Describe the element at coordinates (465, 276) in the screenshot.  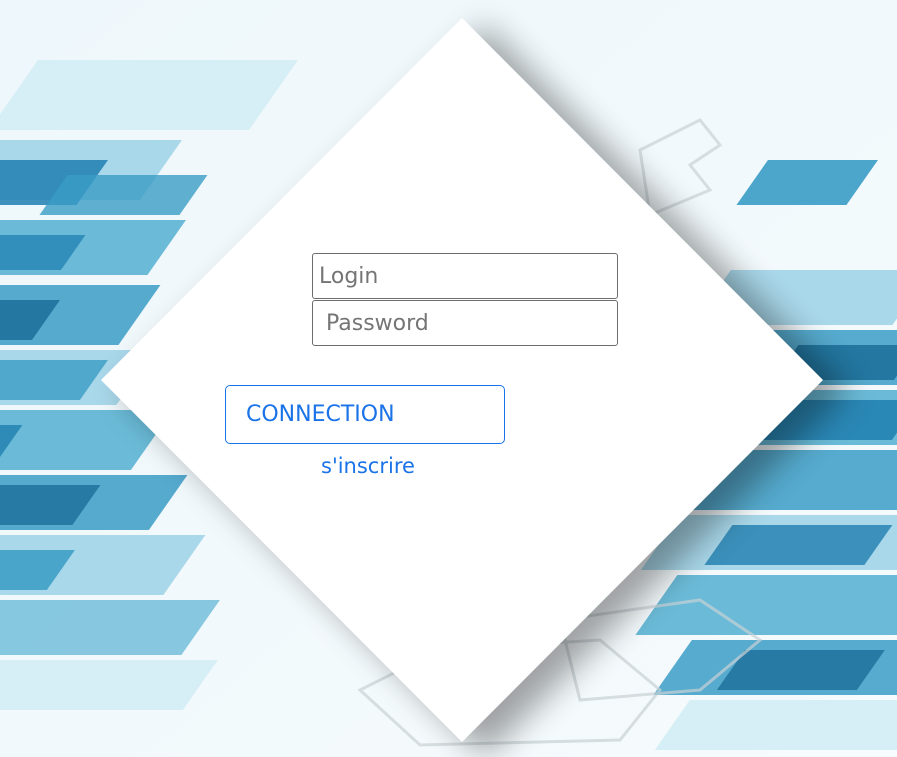
I see `login-input` at that location.